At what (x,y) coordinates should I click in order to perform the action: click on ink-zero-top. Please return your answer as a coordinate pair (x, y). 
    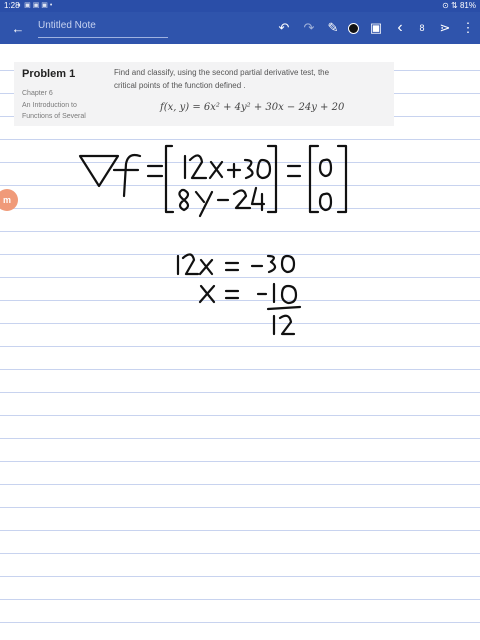
    Looking at the image, I should click on (325, 168).